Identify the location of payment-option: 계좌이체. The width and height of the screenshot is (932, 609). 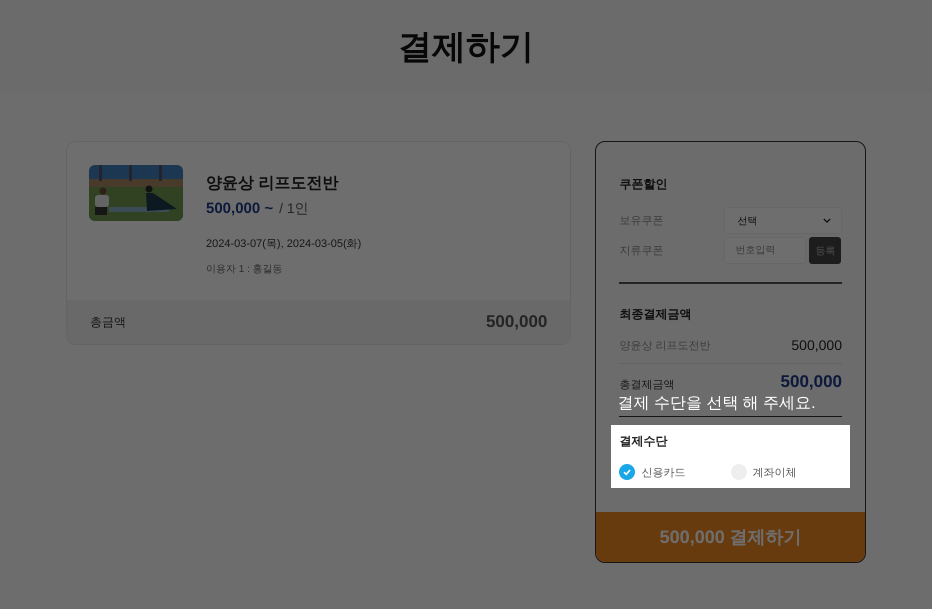
(786, 472).